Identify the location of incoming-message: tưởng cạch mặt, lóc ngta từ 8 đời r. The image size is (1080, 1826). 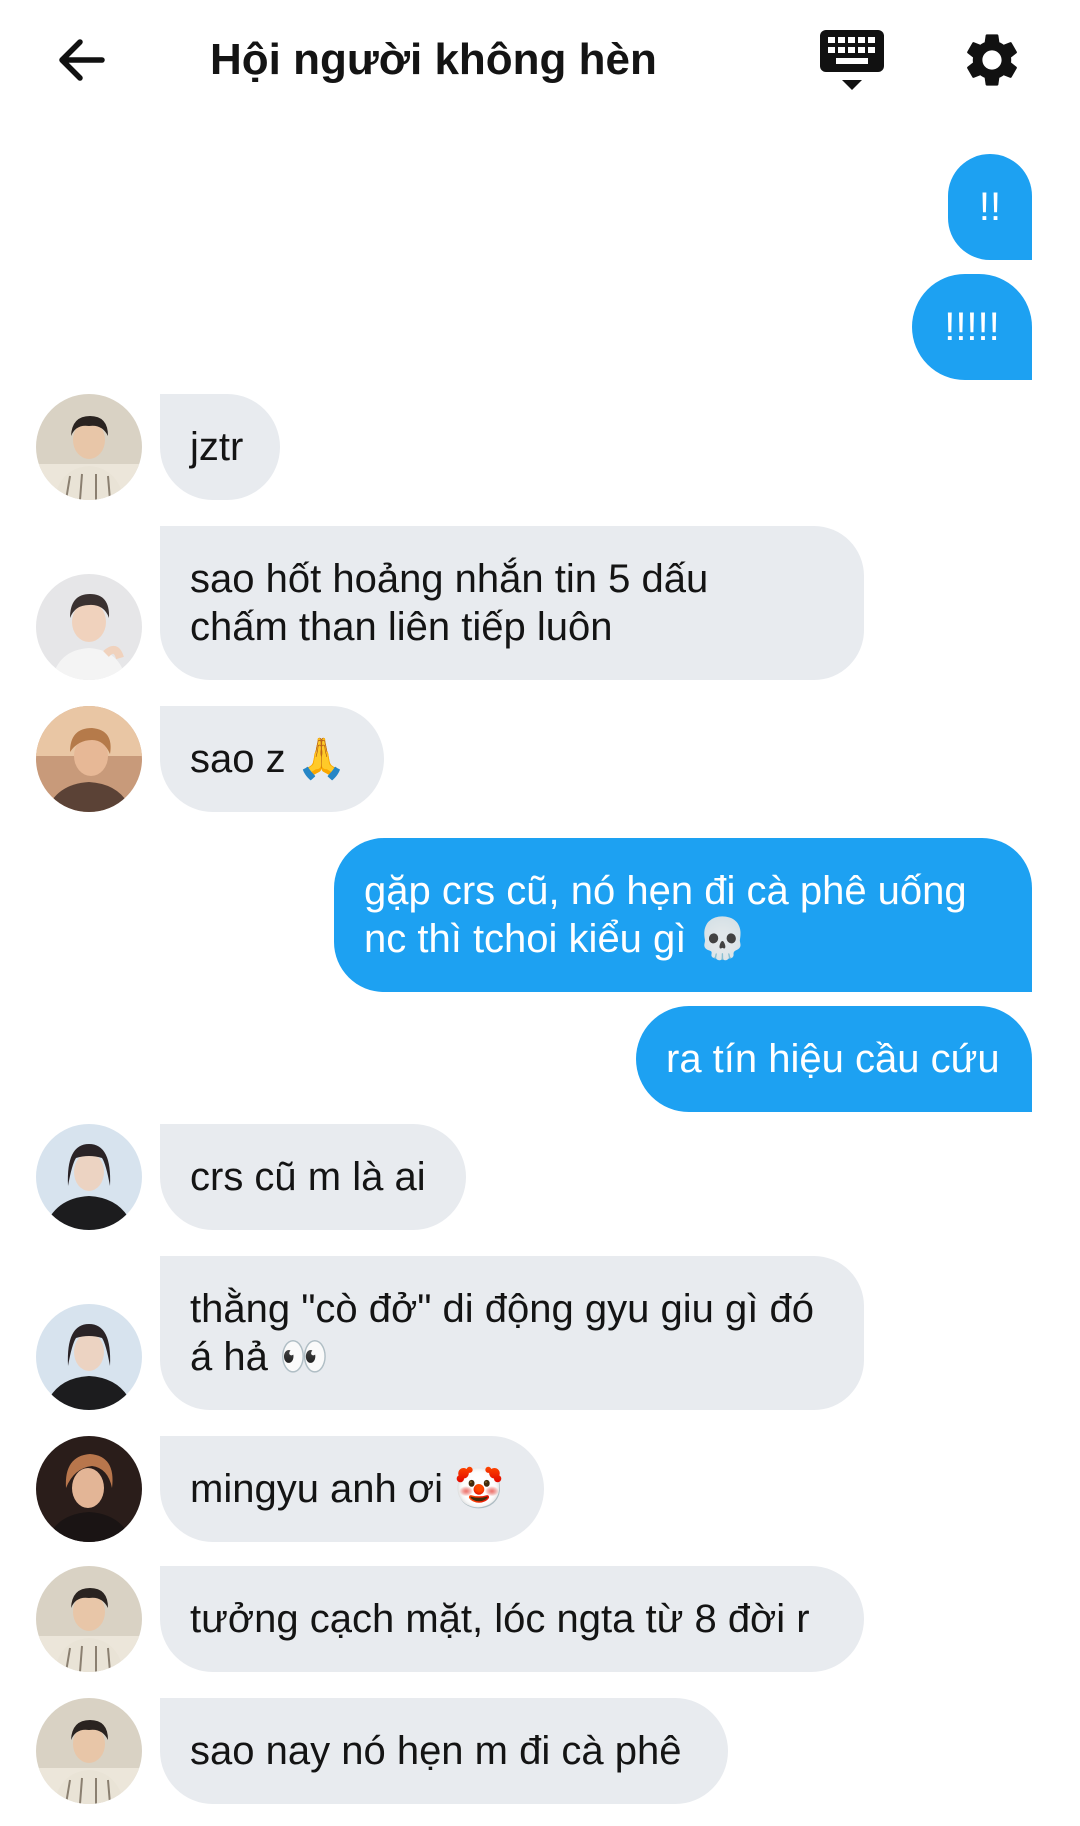
(512, 1619).